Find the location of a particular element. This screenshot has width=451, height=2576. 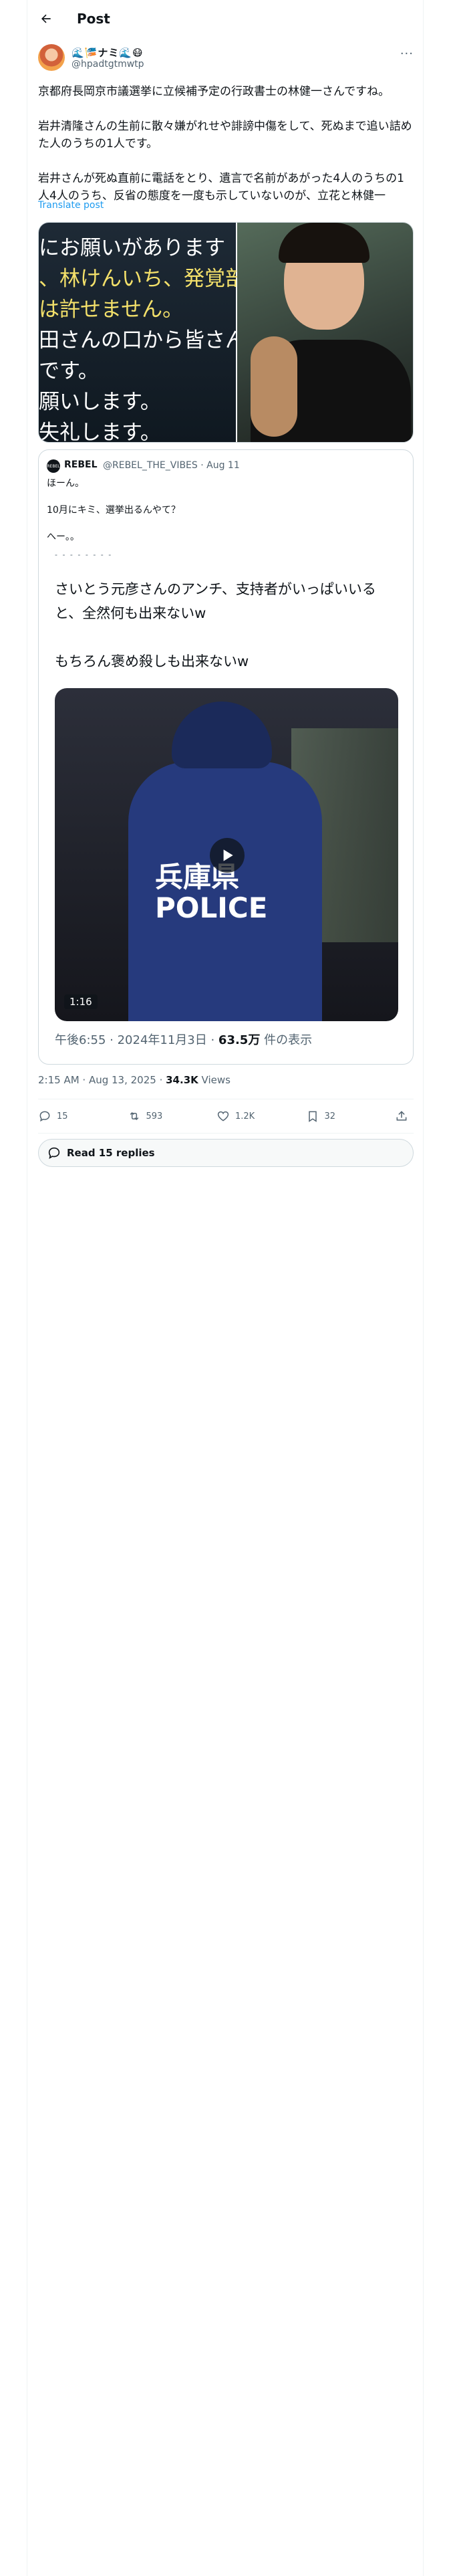

like-count: 1.2K is located at coordinates (245, 1116).